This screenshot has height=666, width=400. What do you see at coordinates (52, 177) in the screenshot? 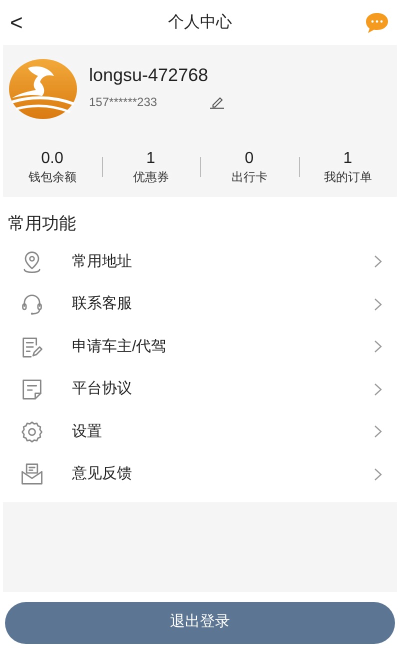
I see `stat-label: 钱包余额` at bounding box center [52, 177].